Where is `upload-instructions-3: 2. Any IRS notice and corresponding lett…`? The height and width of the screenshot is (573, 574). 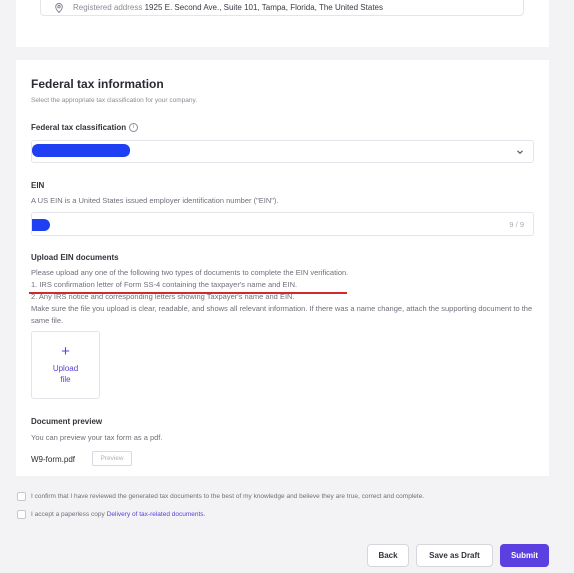 upload-instructions-3: 2. Any IRS notice and corresponding lett… is located at coordinates (163, 296).